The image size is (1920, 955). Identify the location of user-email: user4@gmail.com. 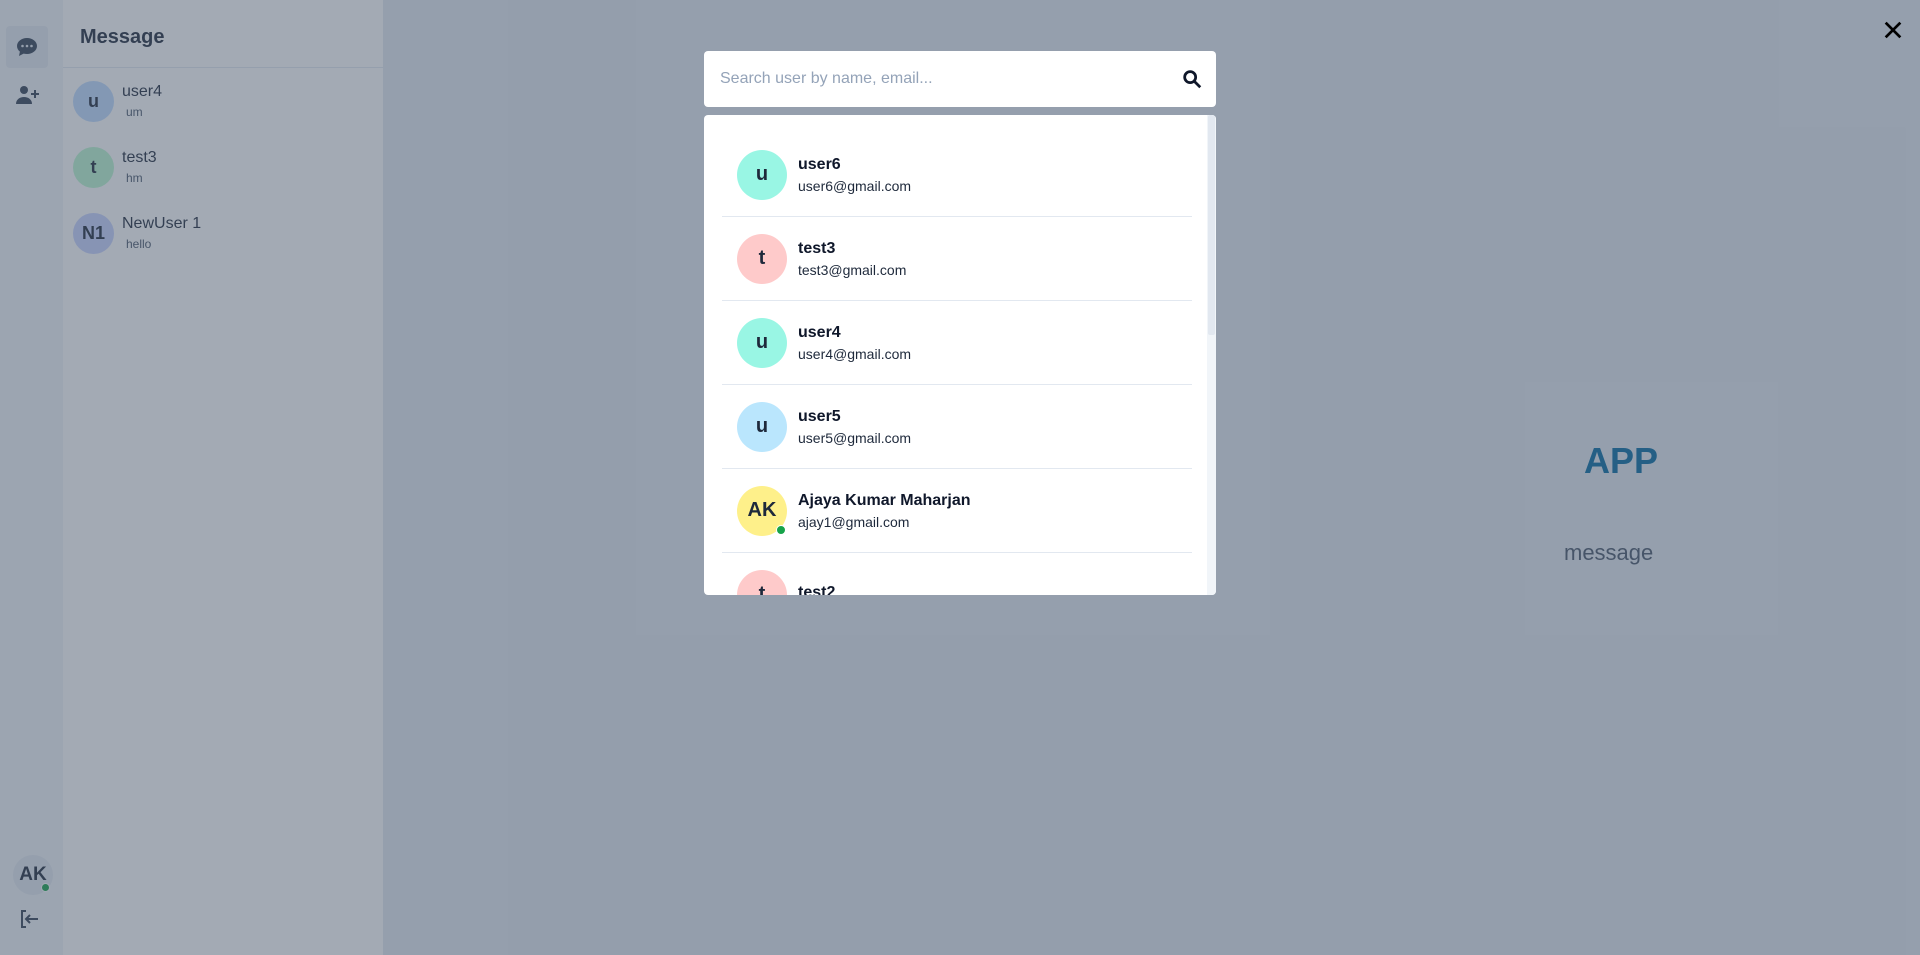
(855, 353).